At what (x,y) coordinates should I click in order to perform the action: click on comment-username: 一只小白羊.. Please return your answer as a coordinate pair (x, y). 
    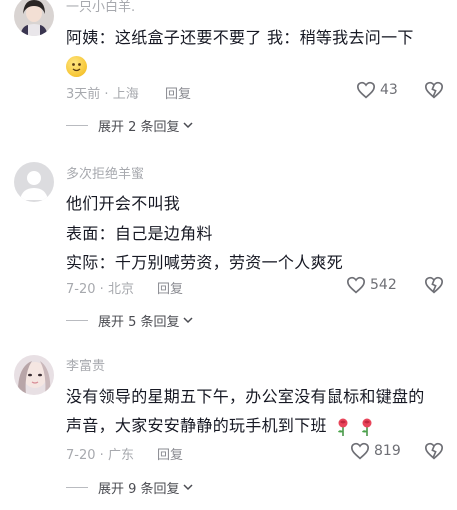
    Looking at the image, I should click on (100, 7).